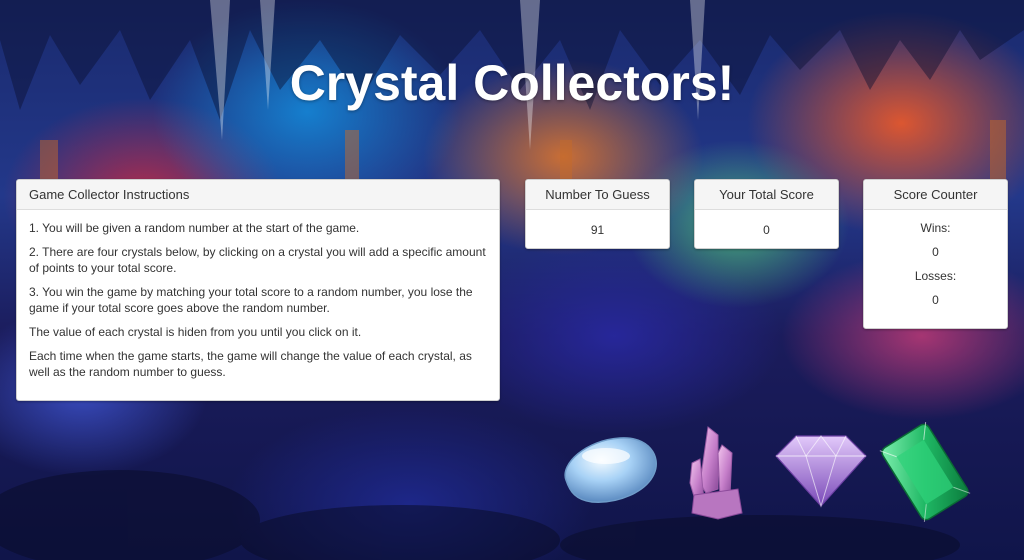 The height and width of the screenshot is (560, 1024). I want to click on pink-crystal-icon, so click(716, 474).